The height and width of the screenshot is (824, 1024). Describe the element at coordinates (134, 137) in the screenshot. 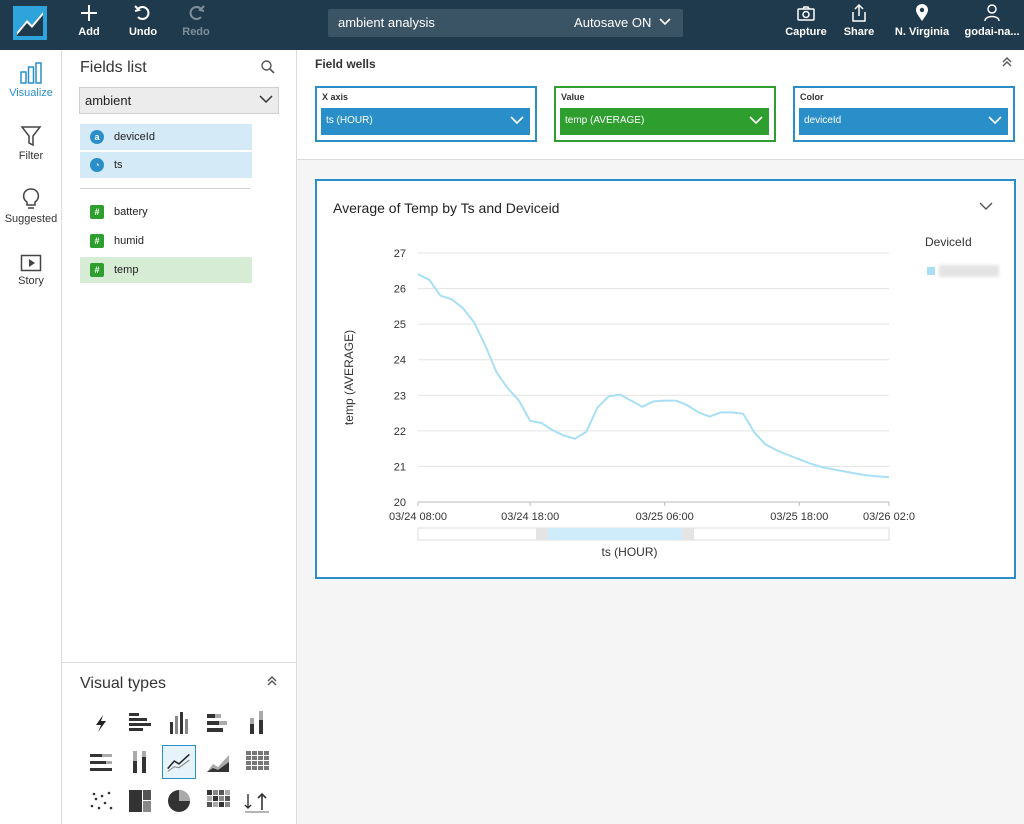

I see `field-name: deviceId` at that location.